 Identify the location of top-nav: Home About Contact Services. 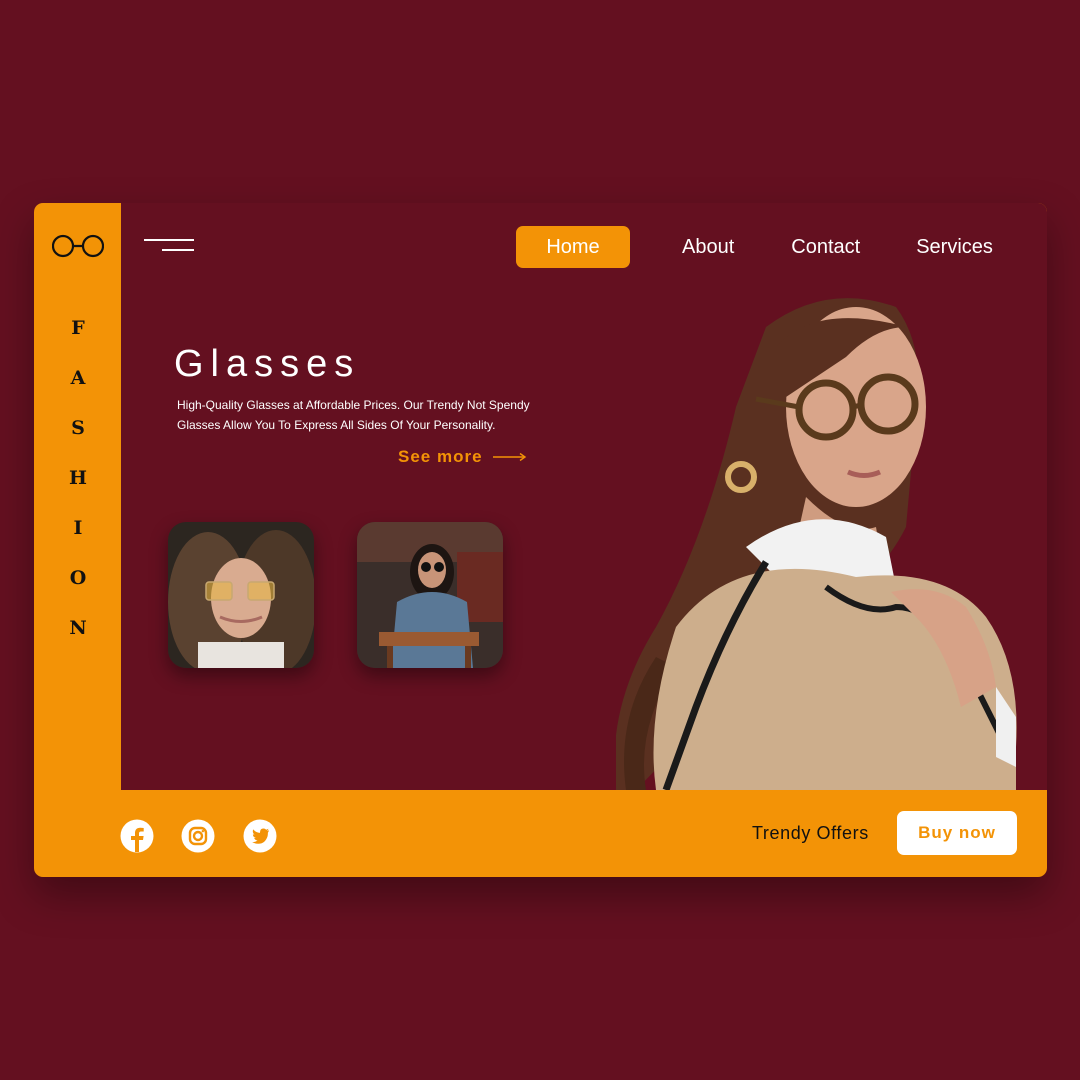
(754, 247).